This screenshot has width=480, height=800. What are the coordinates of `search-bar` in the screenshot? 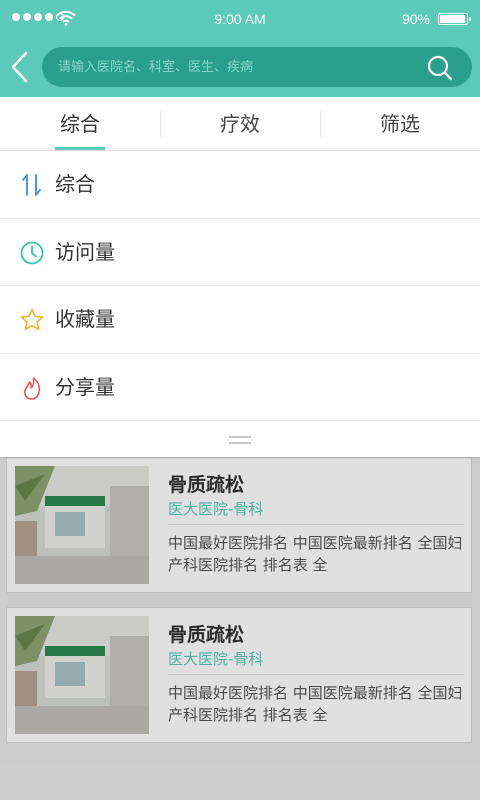 It's located at (257, 67).